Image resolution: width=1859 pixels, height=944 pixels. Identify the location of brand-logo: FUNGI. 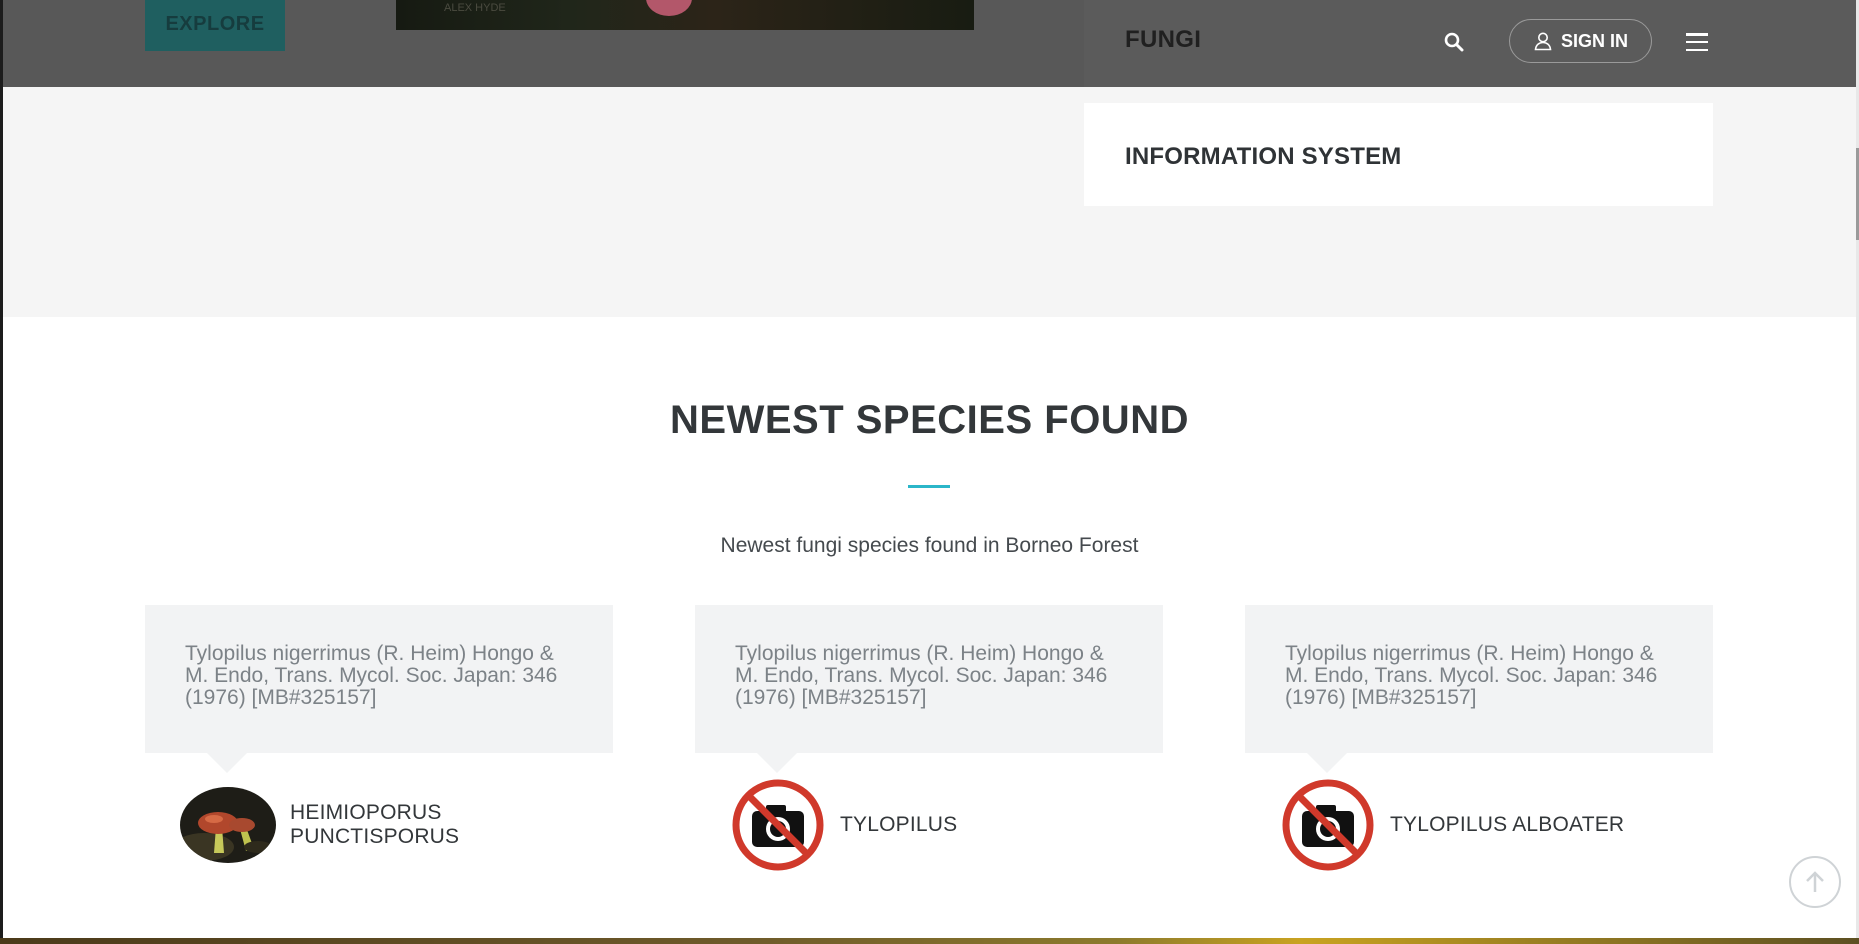
(1163, 40).